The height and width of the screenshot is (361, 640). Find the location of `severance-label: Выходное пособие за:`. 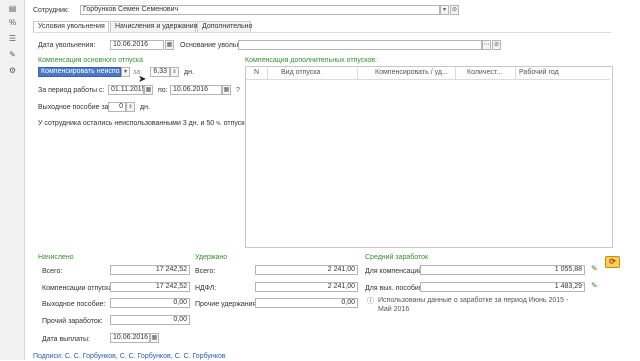

severance-label: Выходное пособие за: is located at coordinates (74, 107).